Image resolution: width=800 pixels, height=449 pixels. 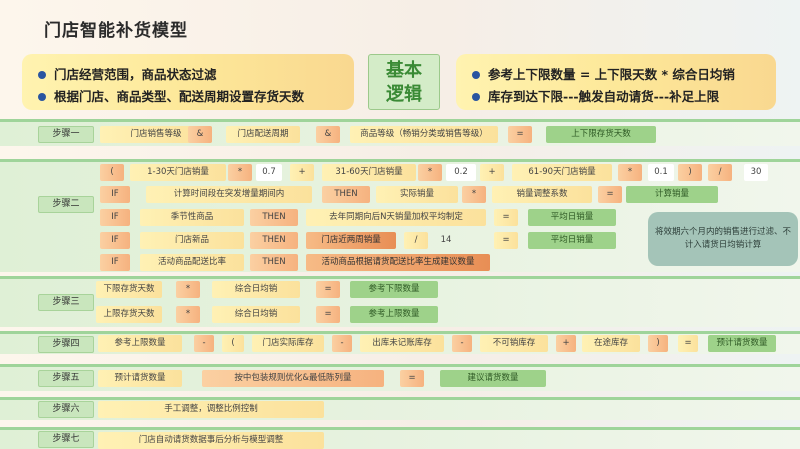 I want to click on weight-0-7: 0.7, so click(x=269, y=172).